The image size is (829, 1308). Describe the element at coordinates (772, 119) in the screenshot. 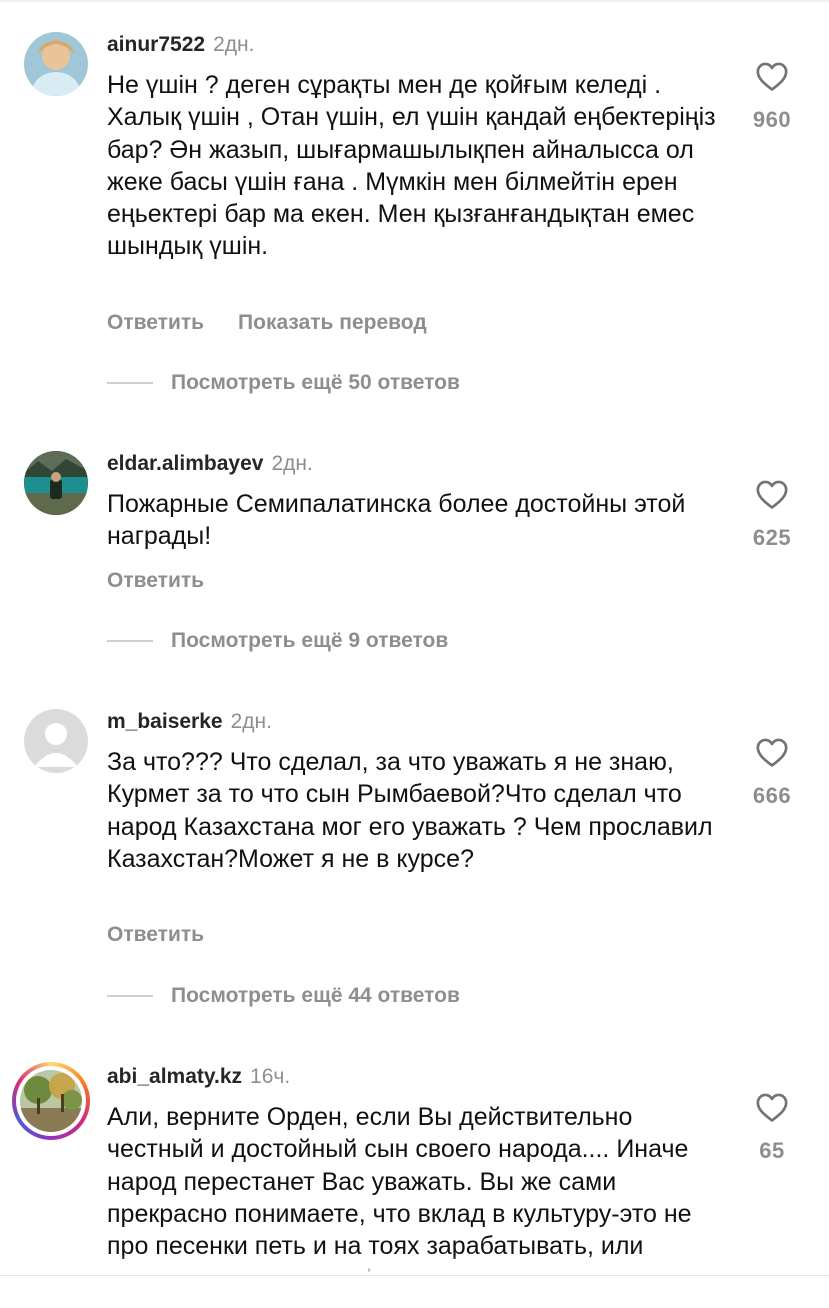

I see `like-count: 960` at that location.